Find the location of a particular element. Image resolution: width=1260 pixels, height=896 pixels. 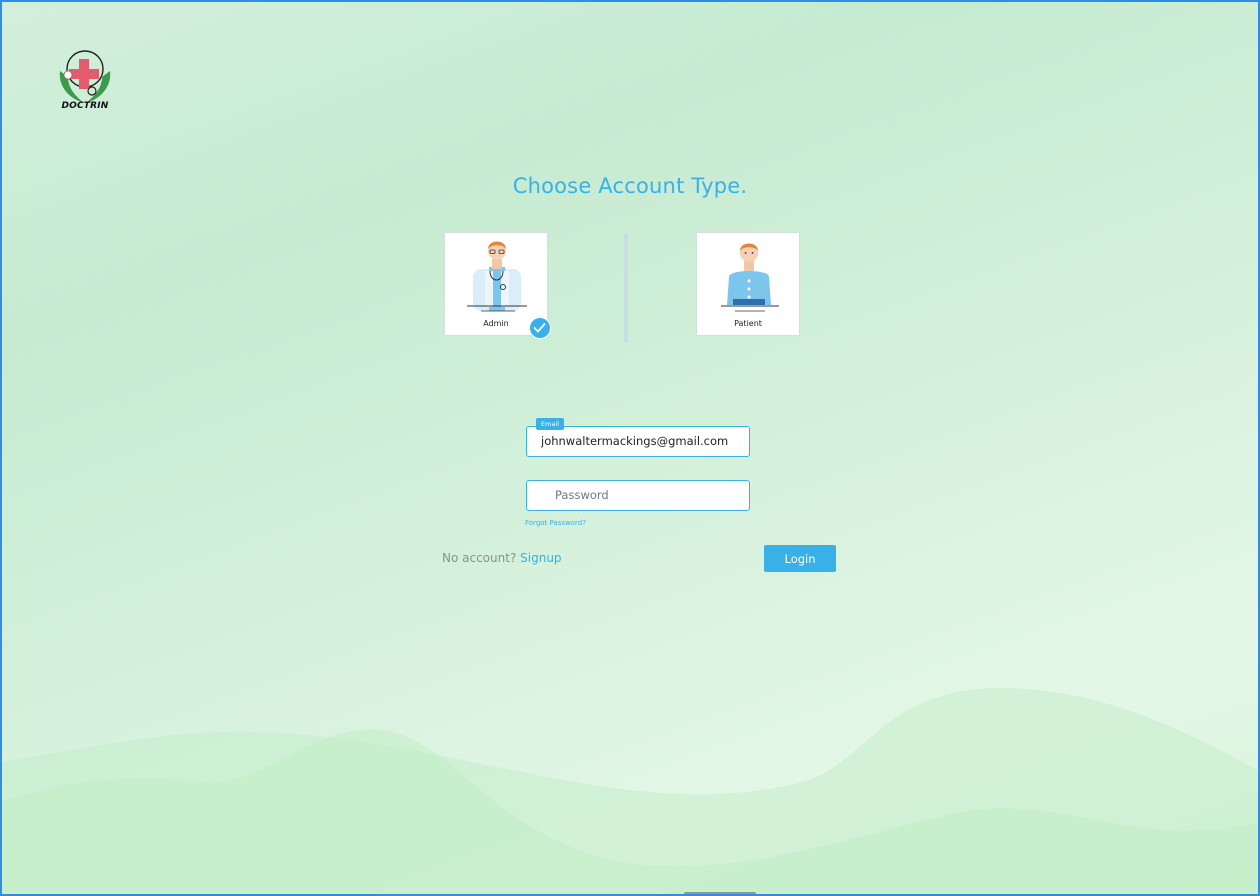

email-input is located at coordinates (641, 441).